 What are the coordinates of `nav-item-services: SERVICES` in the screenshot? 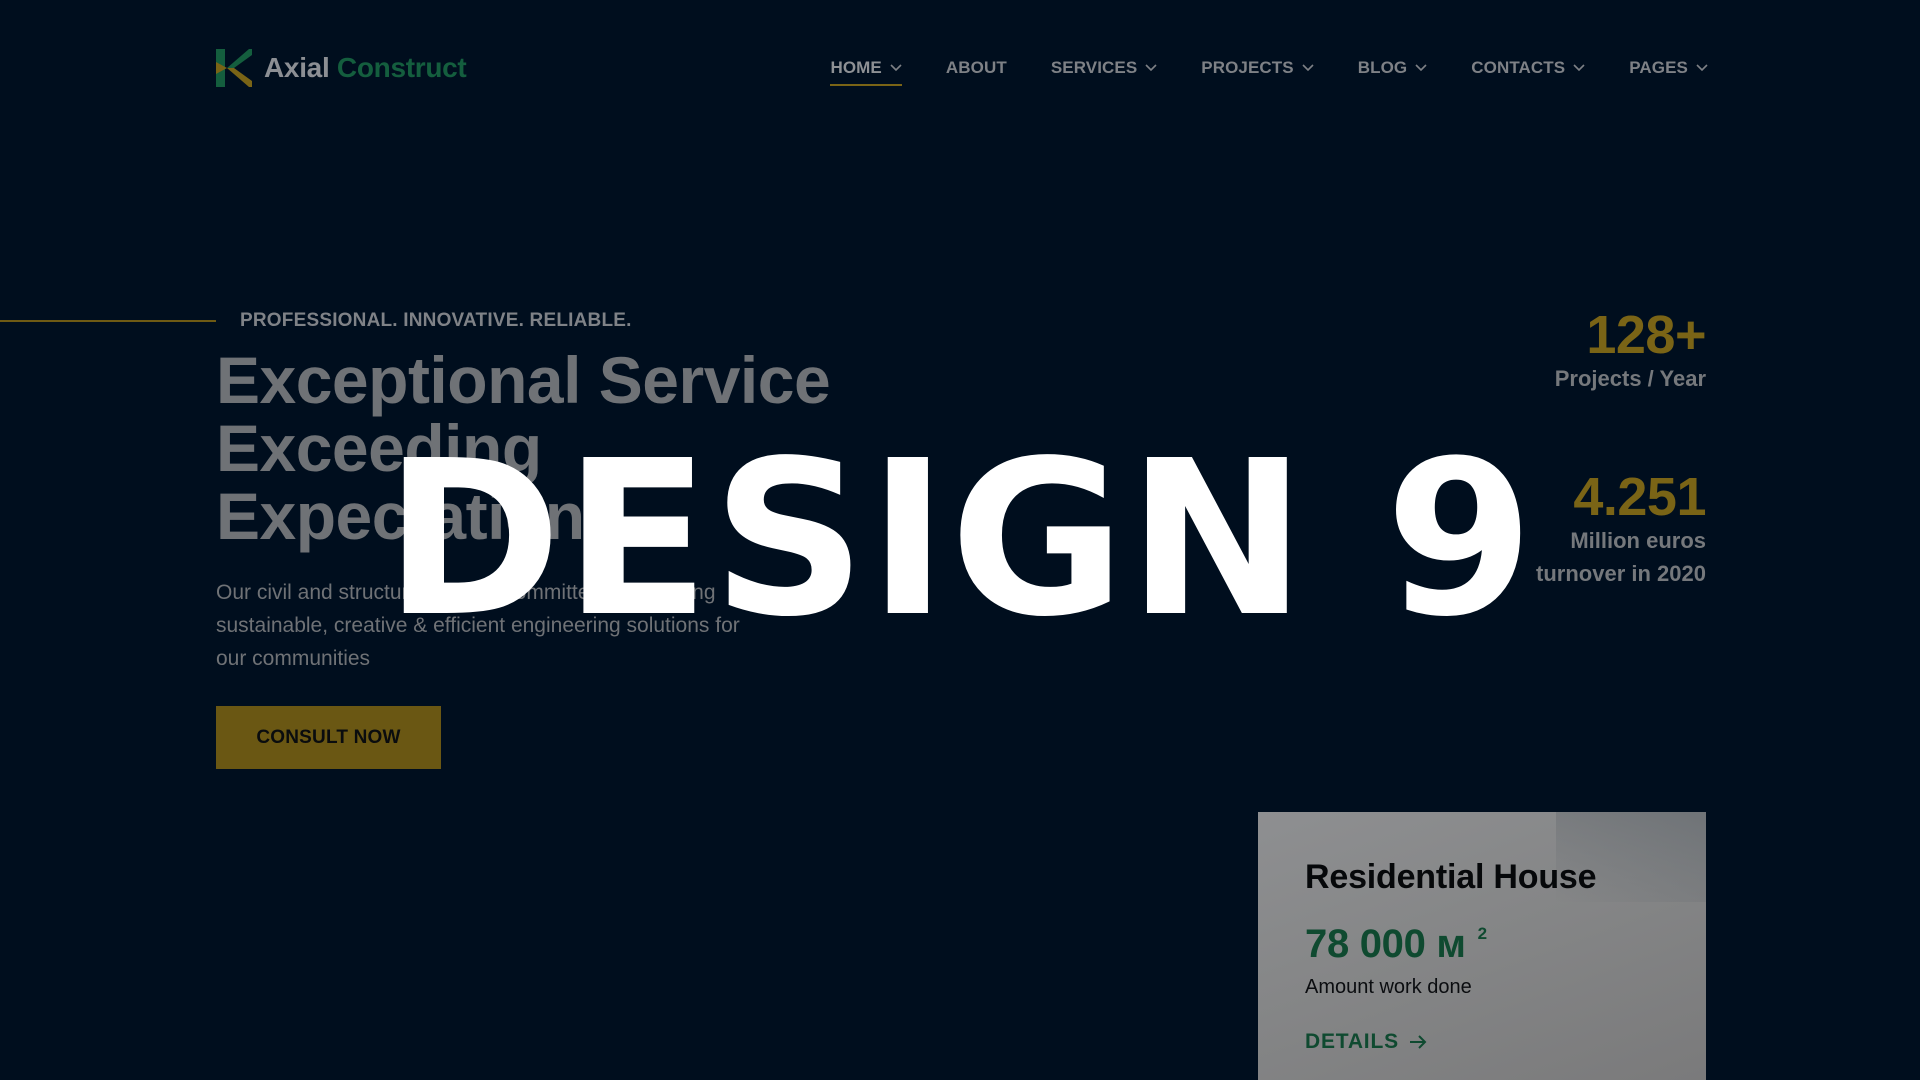 It's located at (1104, 68).